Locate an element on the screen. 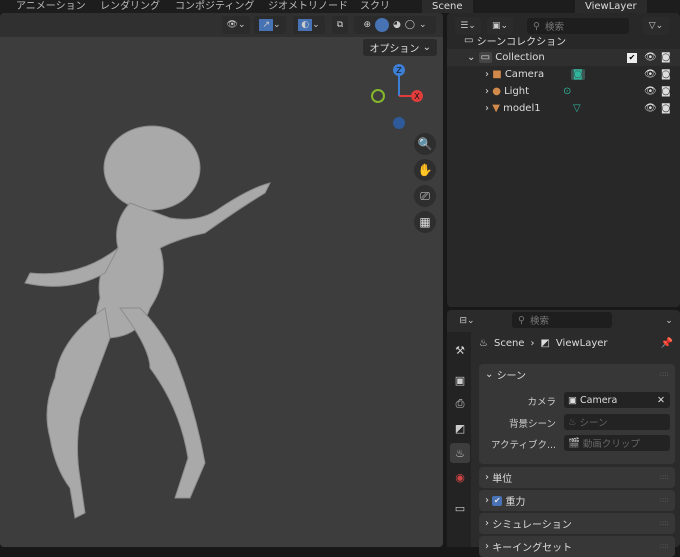 This screenshot has width=680, height=557. breadcrumb: ♨ Scene › ◩ ViewLayer 📌 is located at coordinates (576, 343).